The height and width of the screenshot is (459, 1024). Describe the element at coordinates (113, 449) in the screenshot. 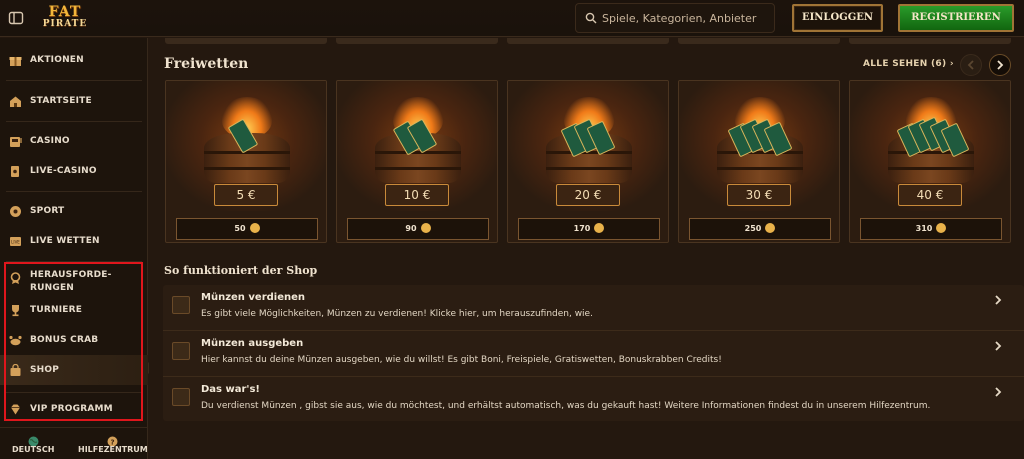

I see `help-label: HILFEZENTRUM` at that location.